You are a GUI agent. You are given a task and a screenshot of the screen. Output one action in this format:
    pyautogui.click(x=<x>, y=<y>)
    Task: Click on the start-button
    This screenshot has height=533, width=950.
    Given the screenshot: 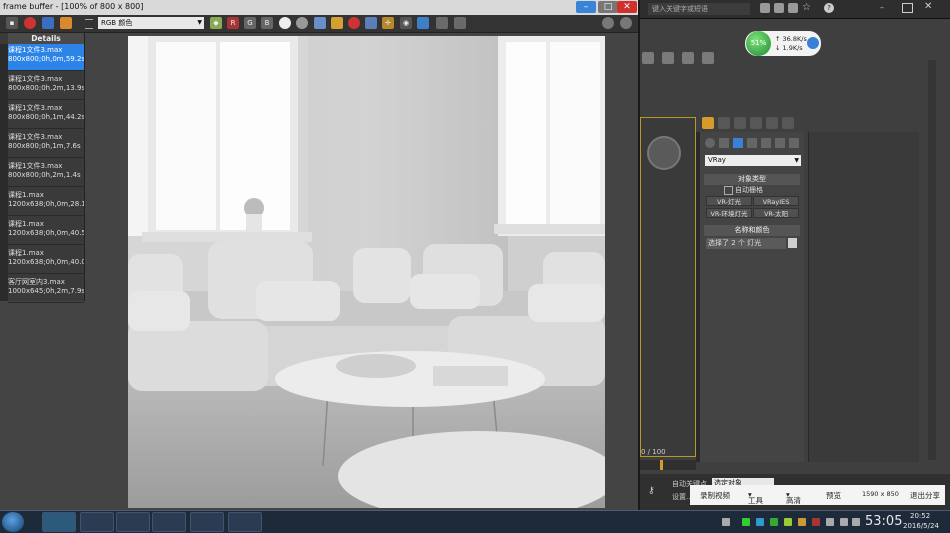 What is the action you would take?
    pyautogui.click(x=13, y=522)
    